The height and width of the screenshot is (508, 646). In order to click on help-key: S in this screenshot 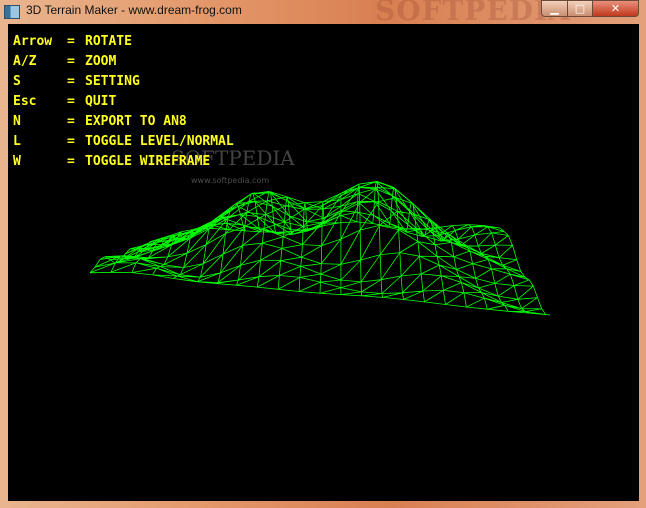, I will do `click(17, 81)`.